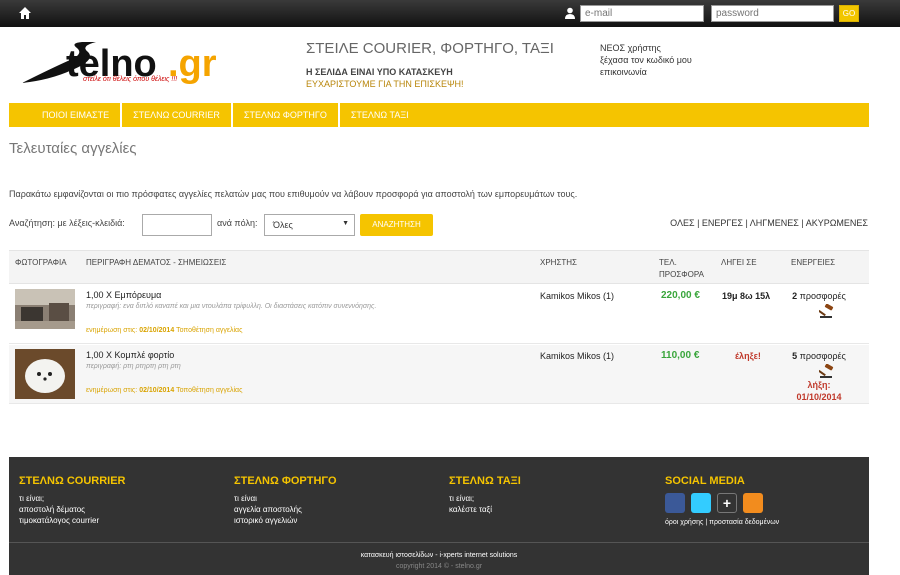 This screenshot has height=575, width=900. What do you see at coordinates (570, 13) in the screenshot?
I see `user-icon` at bounding box center [570, 13].